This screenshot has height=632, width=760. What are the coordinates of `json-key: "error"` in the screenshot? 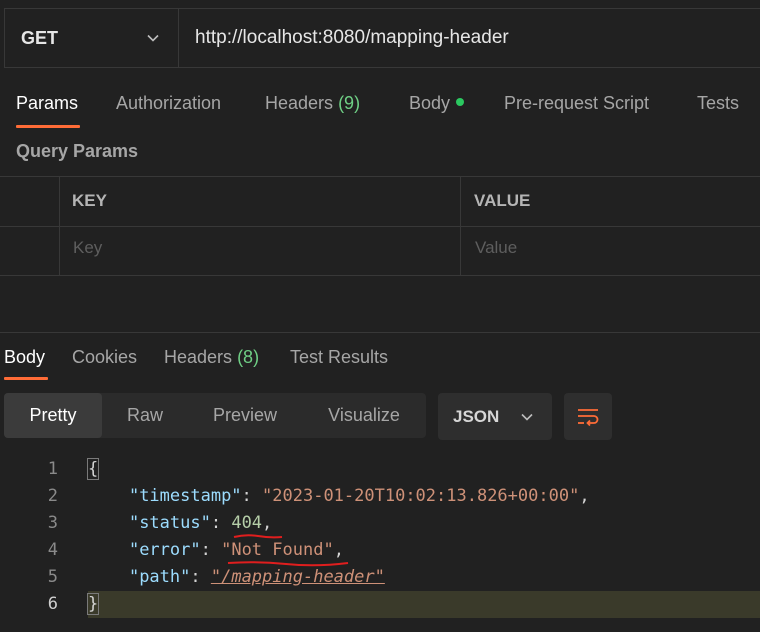 It's located at (164, 550).